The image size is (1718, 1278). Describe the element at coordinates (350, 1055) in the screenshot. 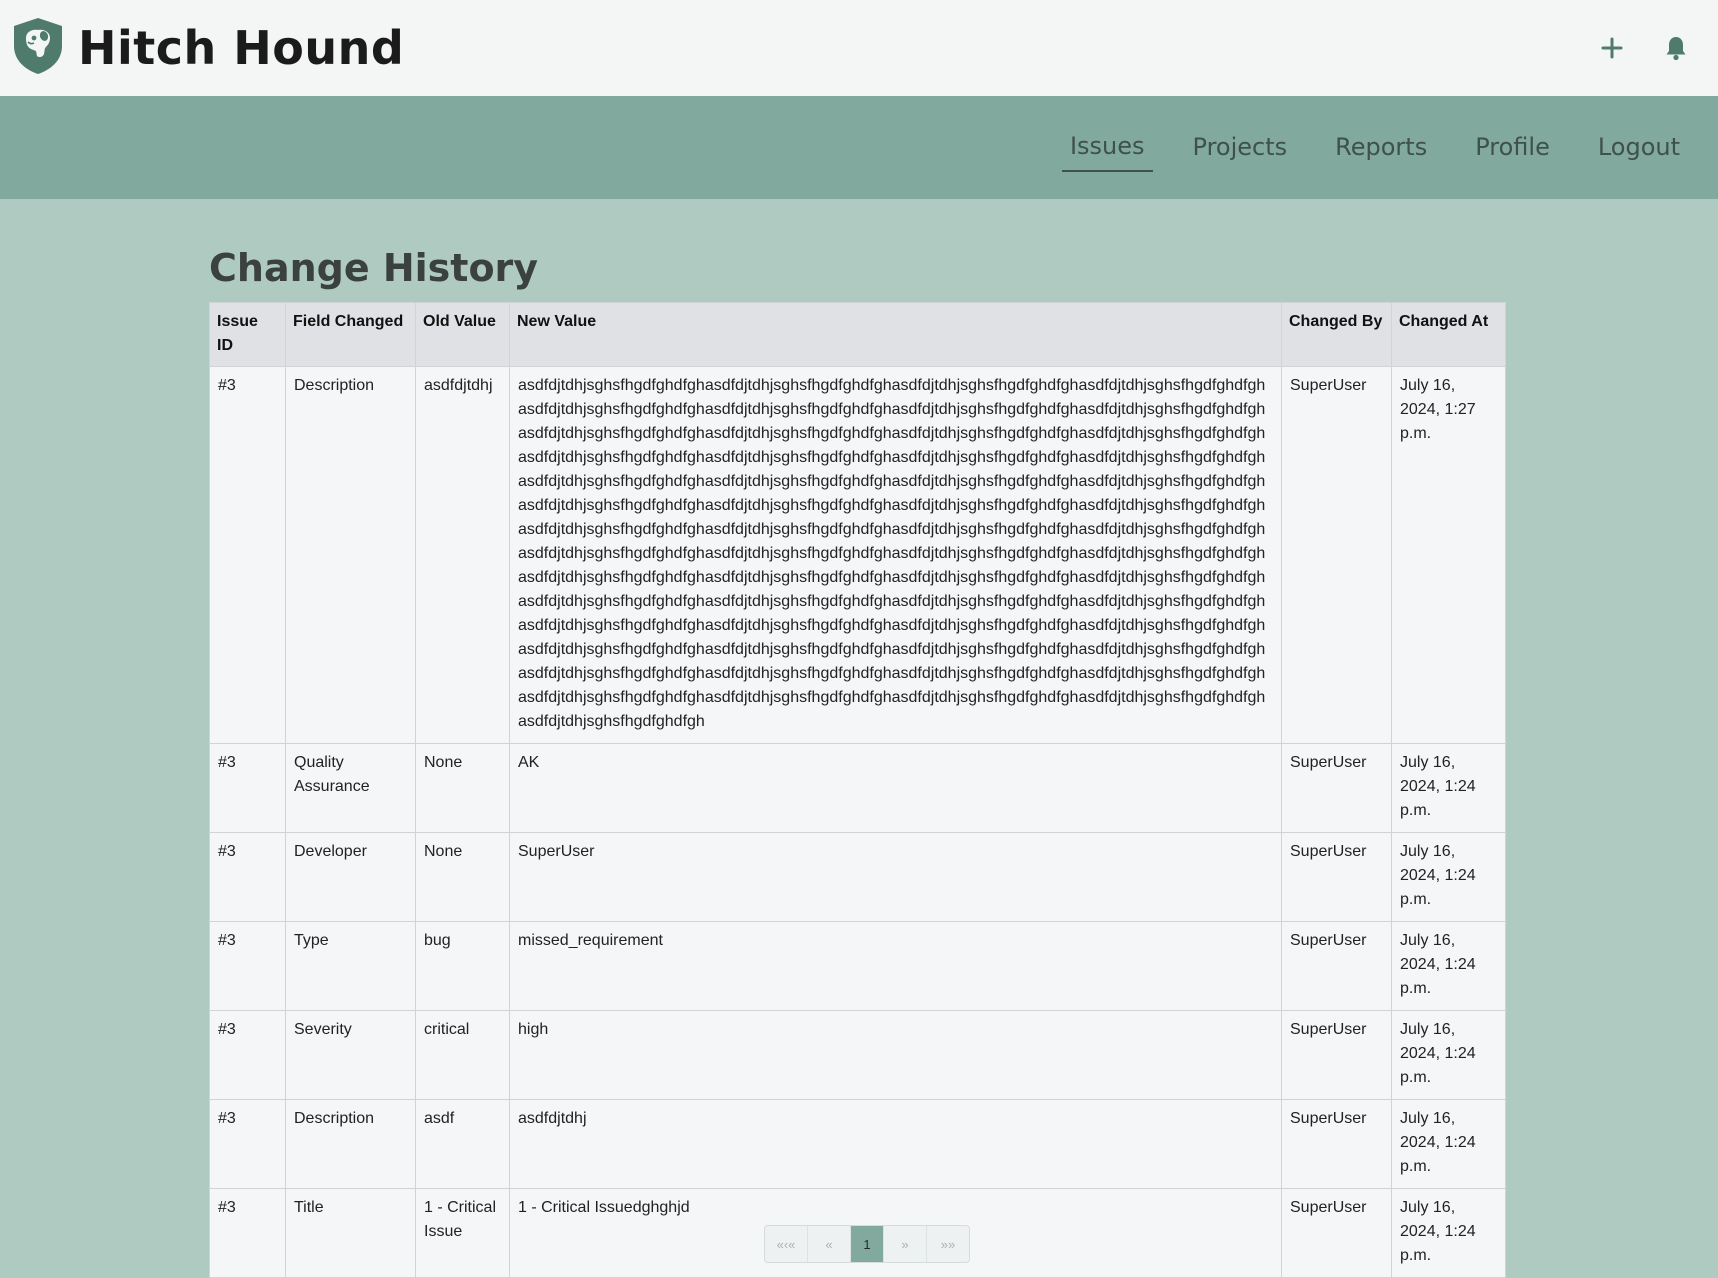

I see `field-changed-cell: Severity` at that location.